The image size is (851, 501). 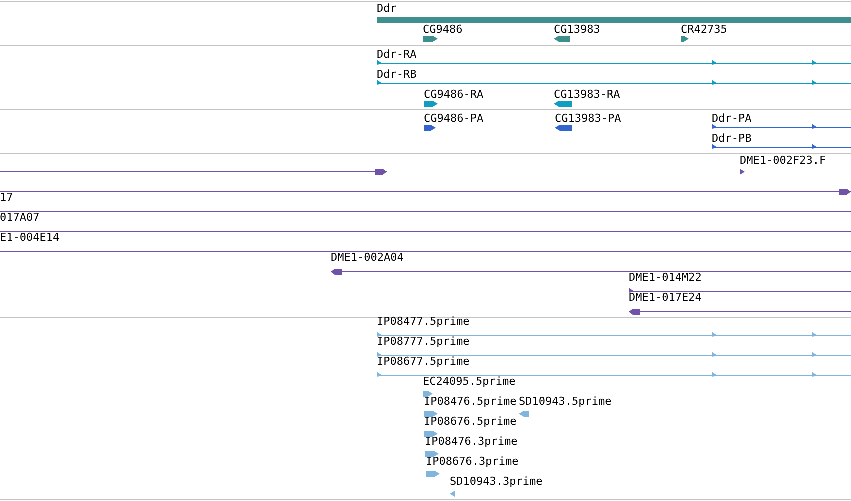 I want to click on feature-label: E1-004E14, so click(x=30, y=237).